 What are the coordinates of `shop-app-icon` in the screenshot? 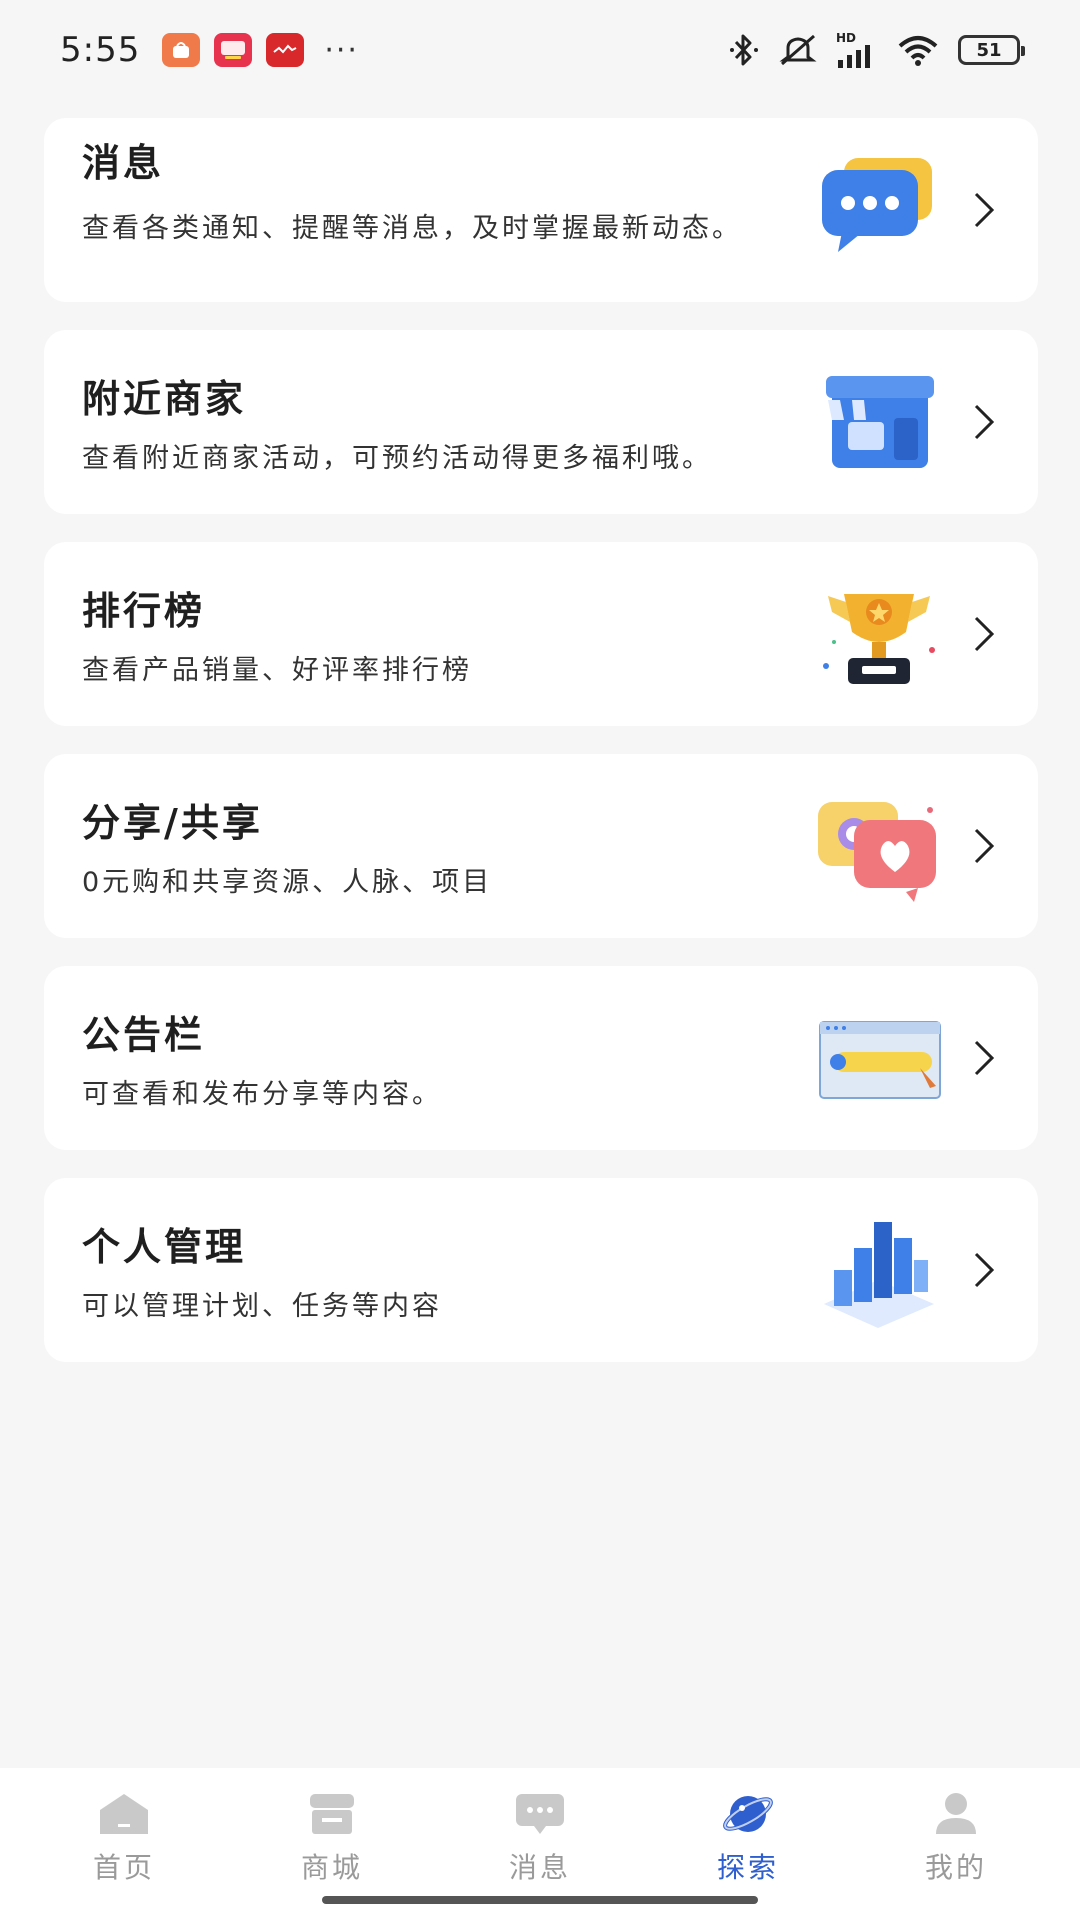 It's located at (181, 50).